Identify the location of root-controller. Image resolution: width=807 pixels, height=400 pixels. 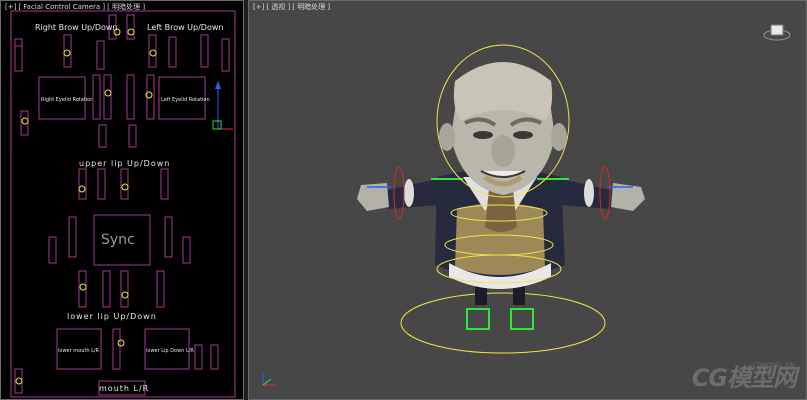
(503, 323).